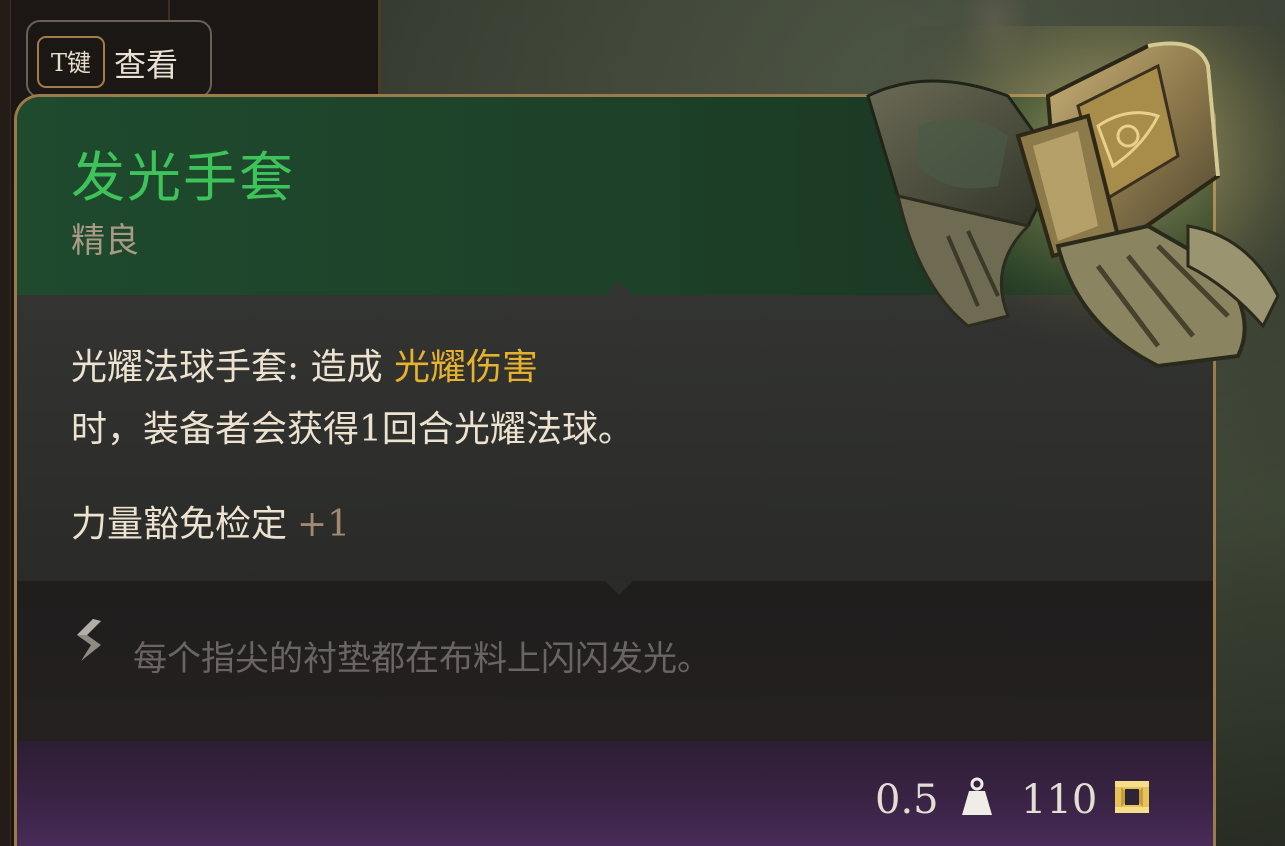 Image resolution: width=1285 pixels, height=846 pixels. What do you see at coordinates (5, 423) in the screenshot?
I see `panel-edge` at bounding box center [5, 423].